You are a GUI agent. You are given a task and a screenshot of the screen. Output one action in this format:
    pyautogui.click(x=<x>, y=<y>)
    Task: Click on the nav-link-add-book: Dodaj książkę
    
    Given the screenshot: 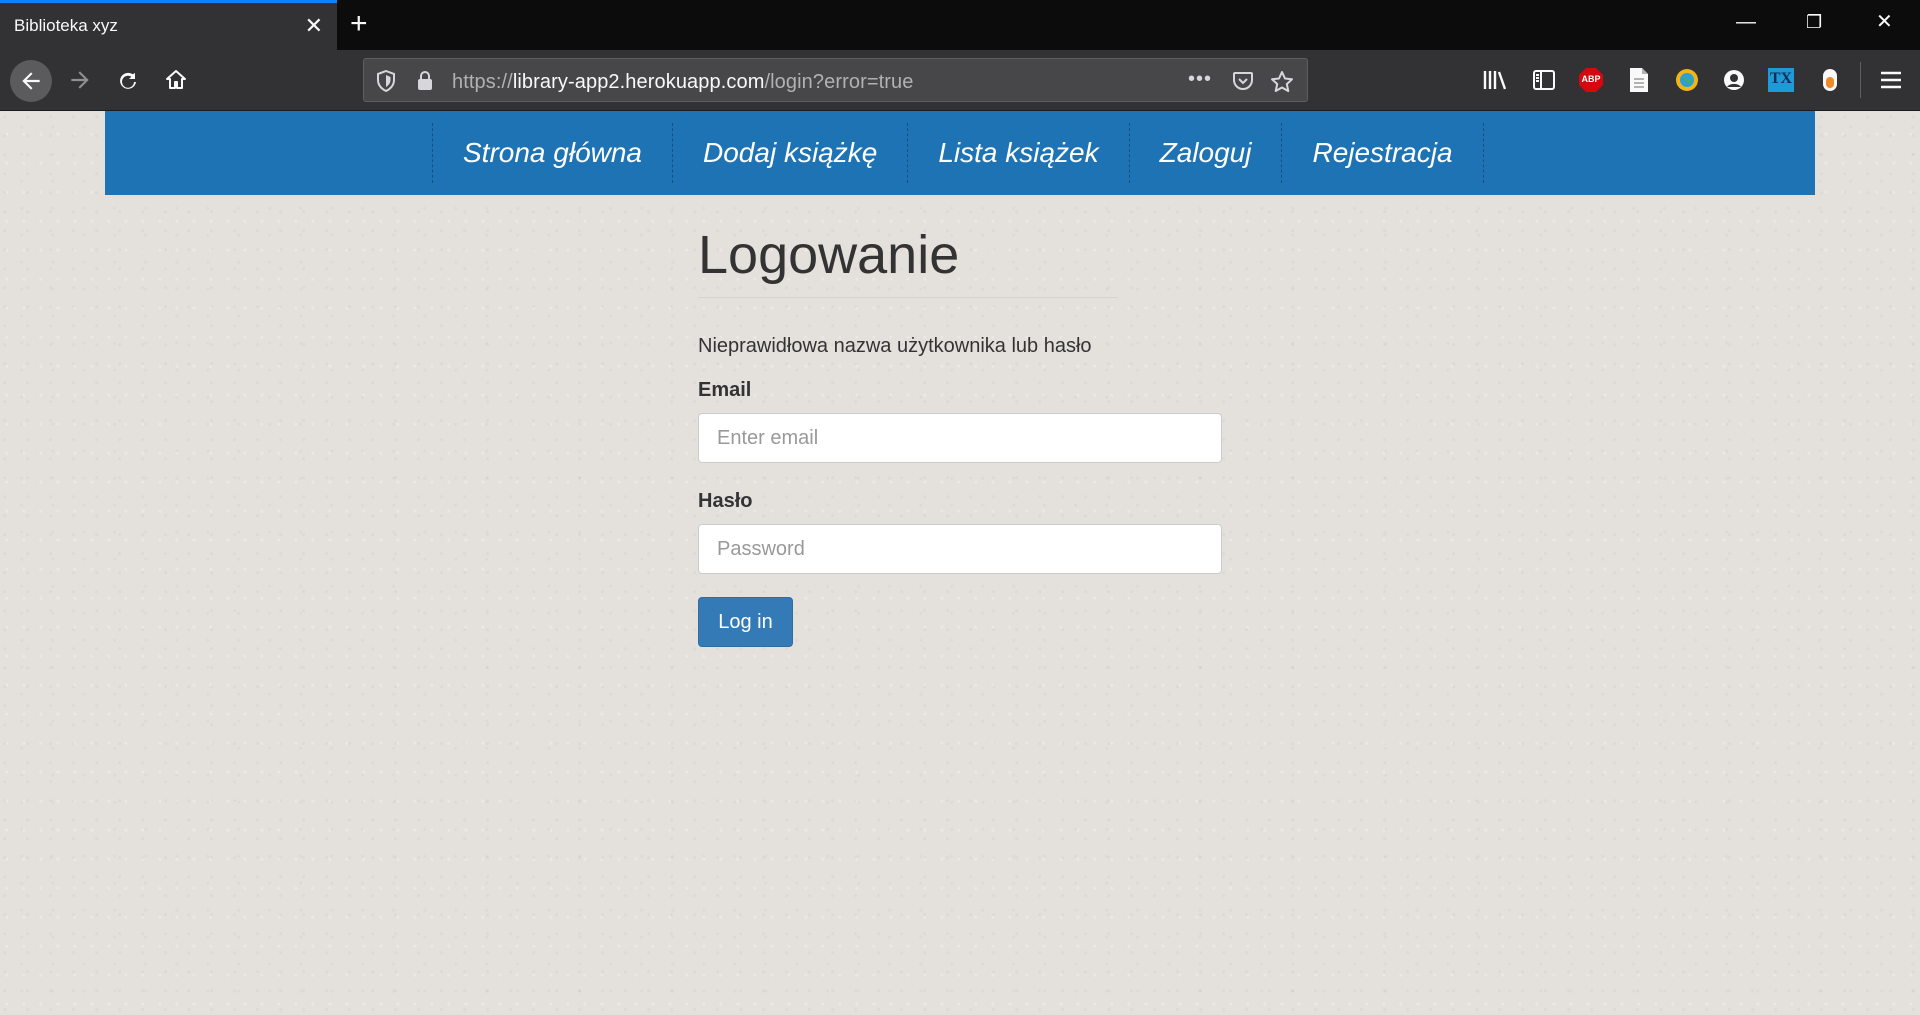 What is the action you would take?
    pyautogui.click(x=790, y=153)
    